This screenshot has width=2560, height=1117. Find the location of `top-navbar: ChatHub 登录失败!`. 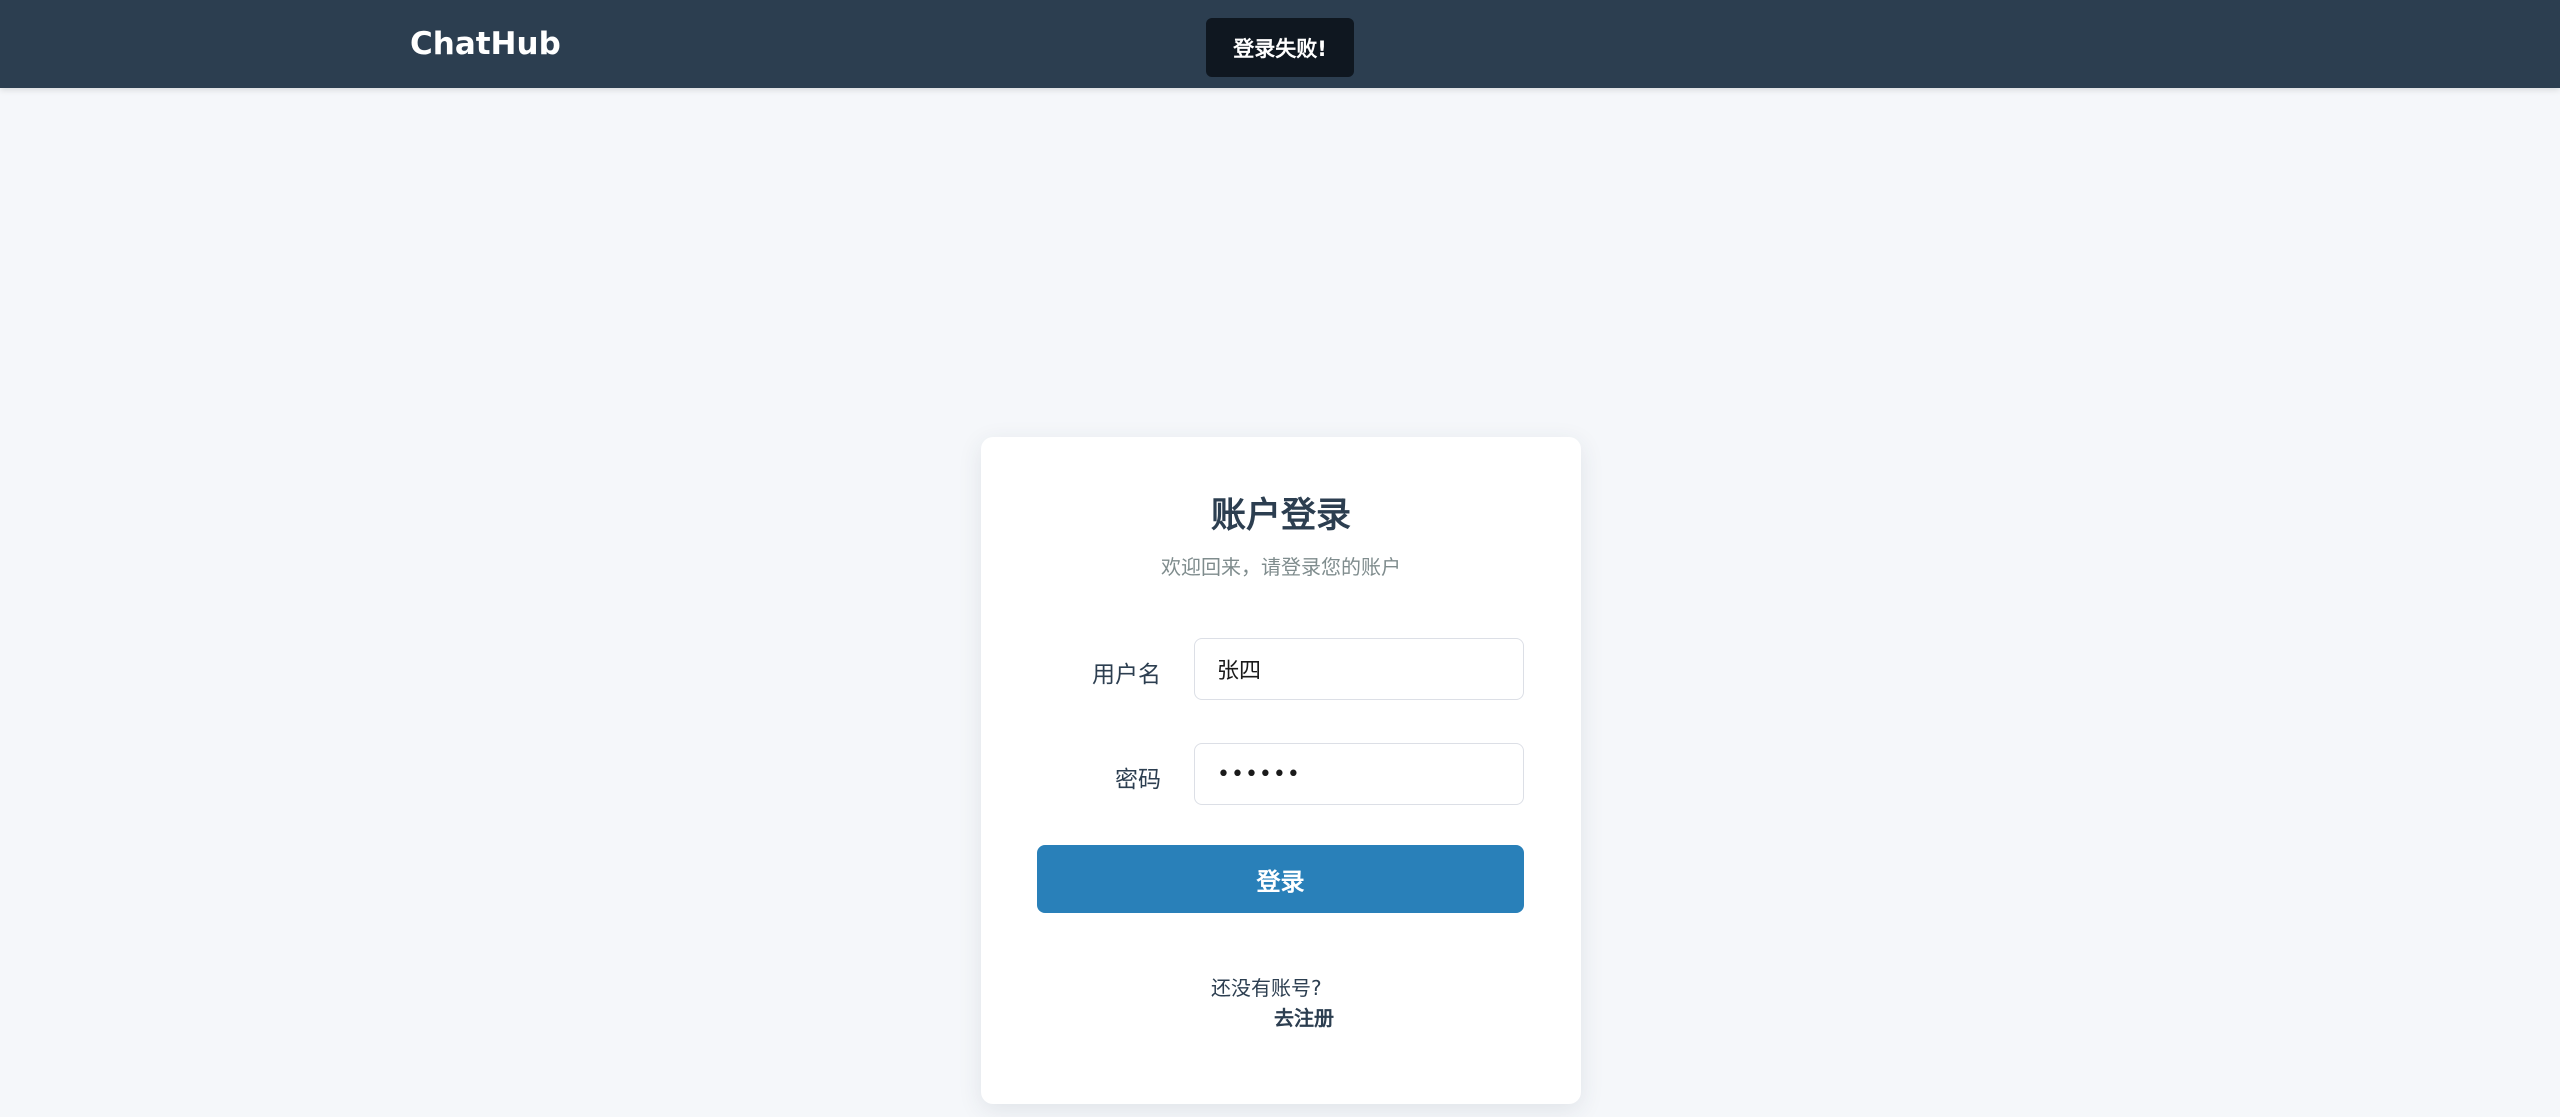

top-navbar: ChatHub 登录失败! is located at coordinates (1280, 44).